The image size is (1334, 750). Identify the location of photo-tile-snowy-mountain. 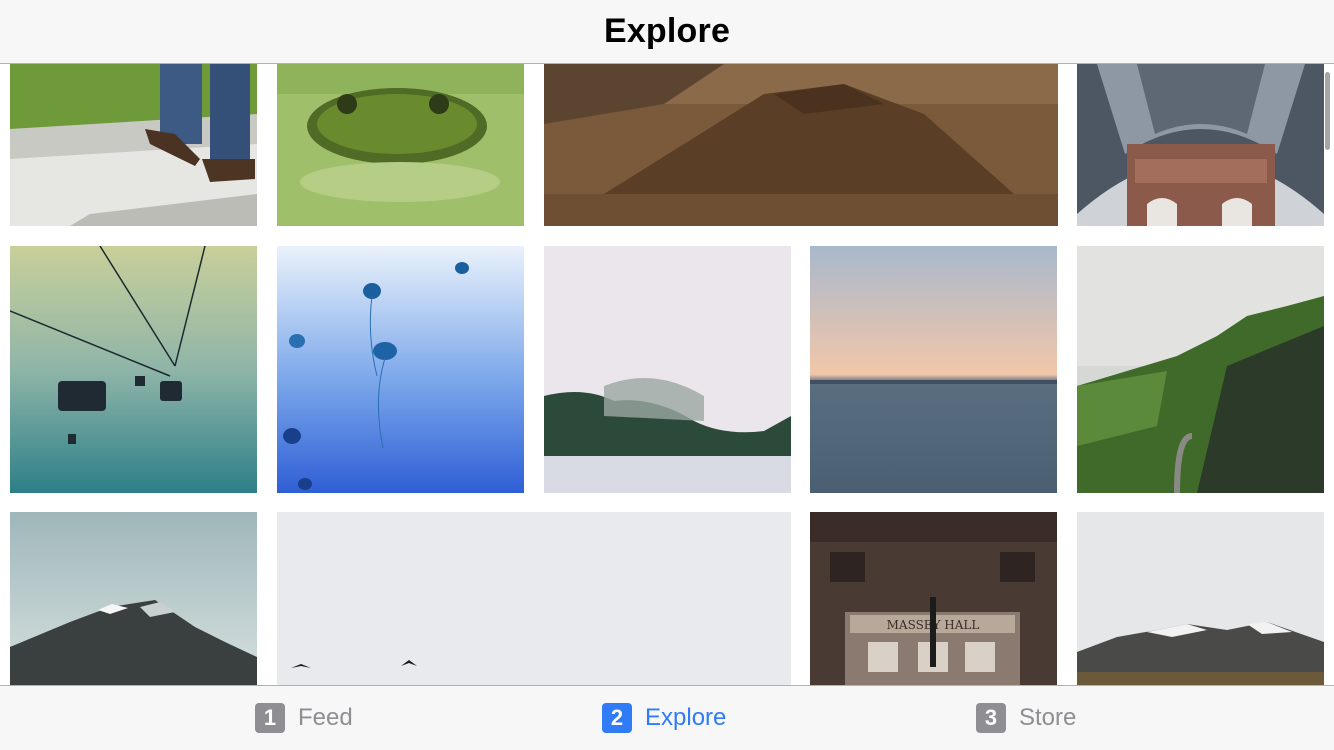
(133, 598).